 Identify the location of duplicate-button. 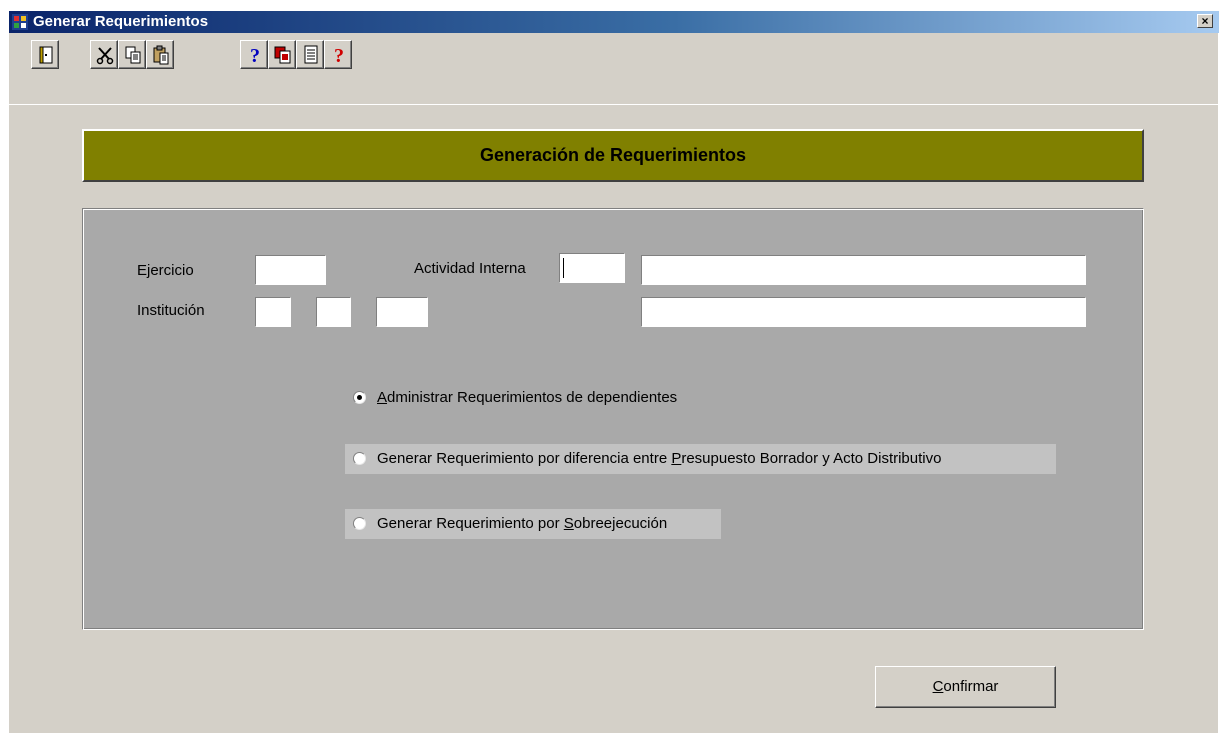
(282, 54).